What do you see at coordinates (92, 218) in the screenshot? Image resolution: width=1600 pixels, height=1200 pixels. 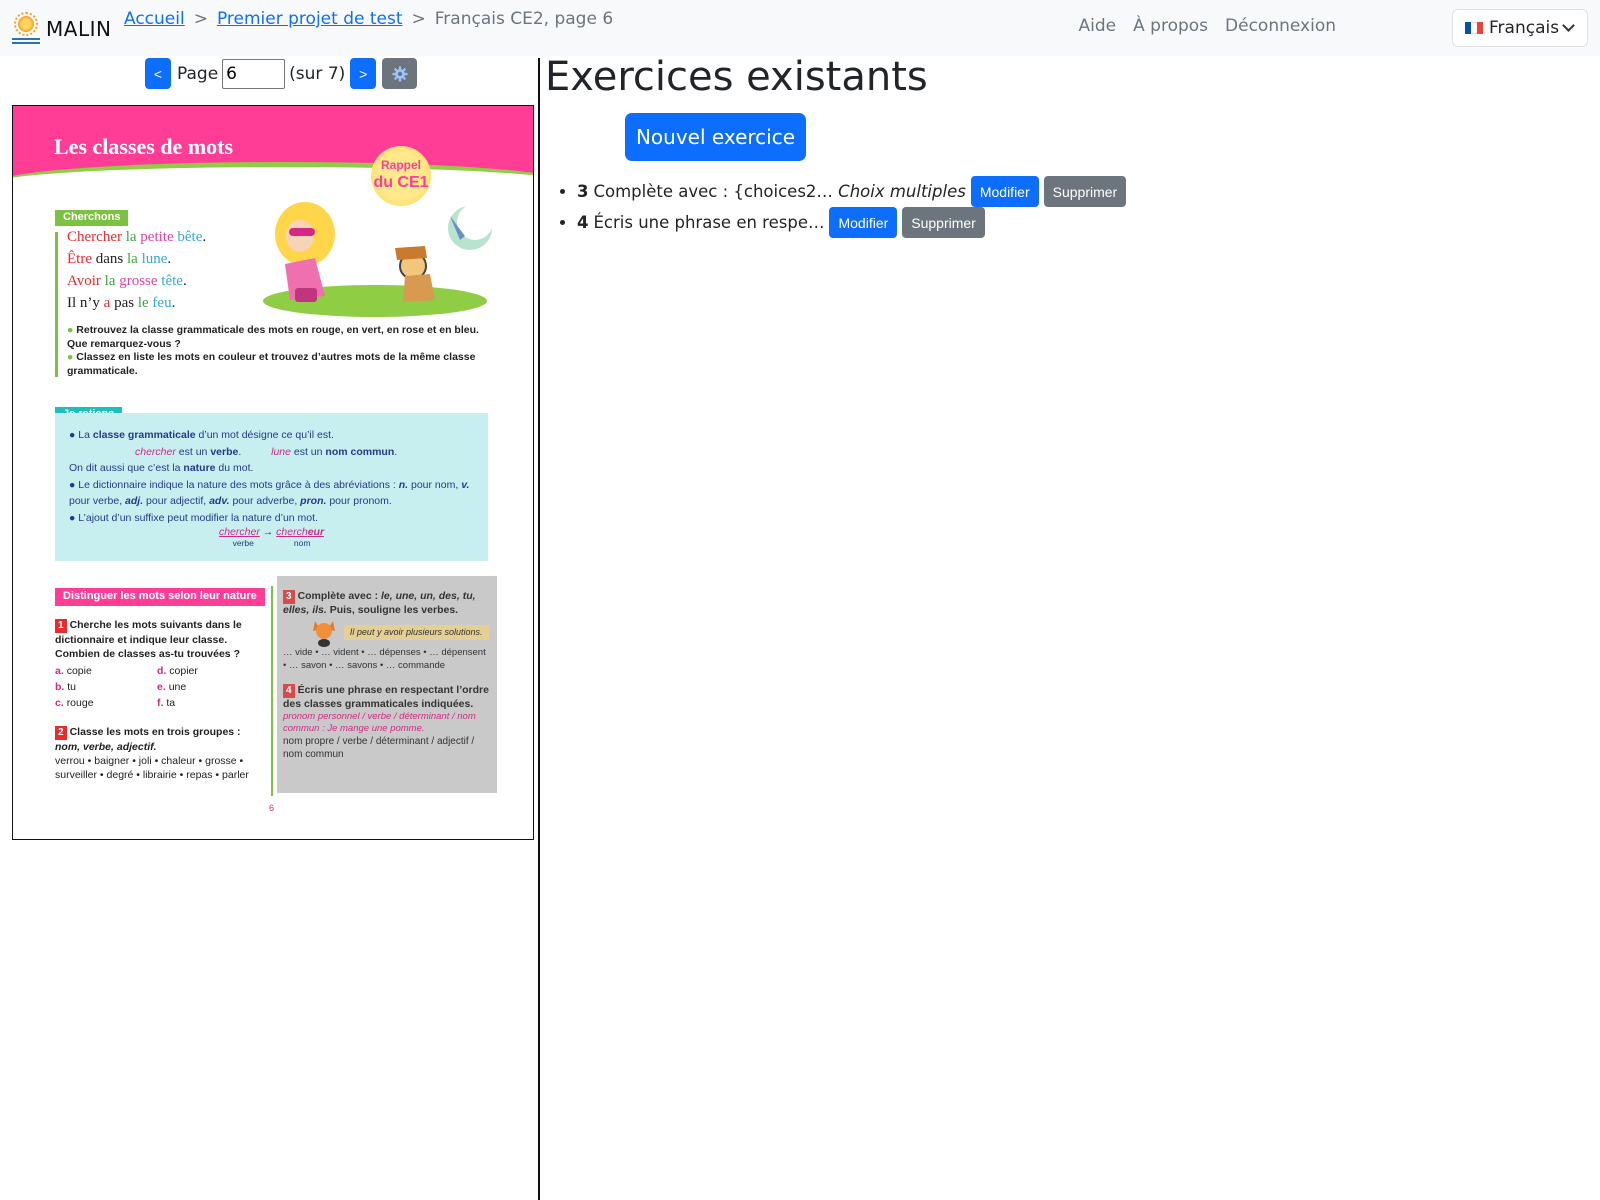 I see `cherchons-tag: Cherchons` at bounding box center [92, 218].